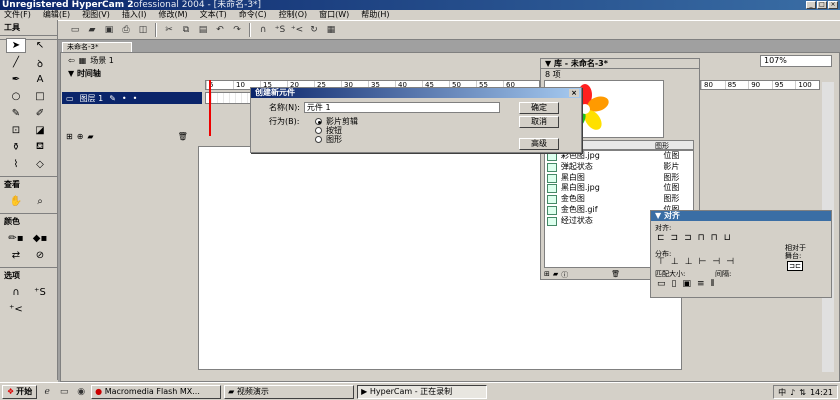  I want to click on minimize-icon: _, so click(811, 5).